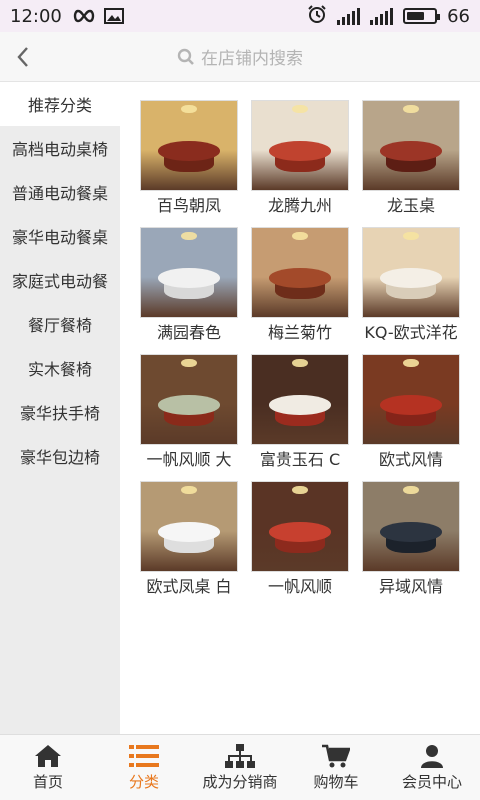 The image size is (480, 800). I want to click on sidebar-item-label: 餐厅餐椅, so click(59, 325).